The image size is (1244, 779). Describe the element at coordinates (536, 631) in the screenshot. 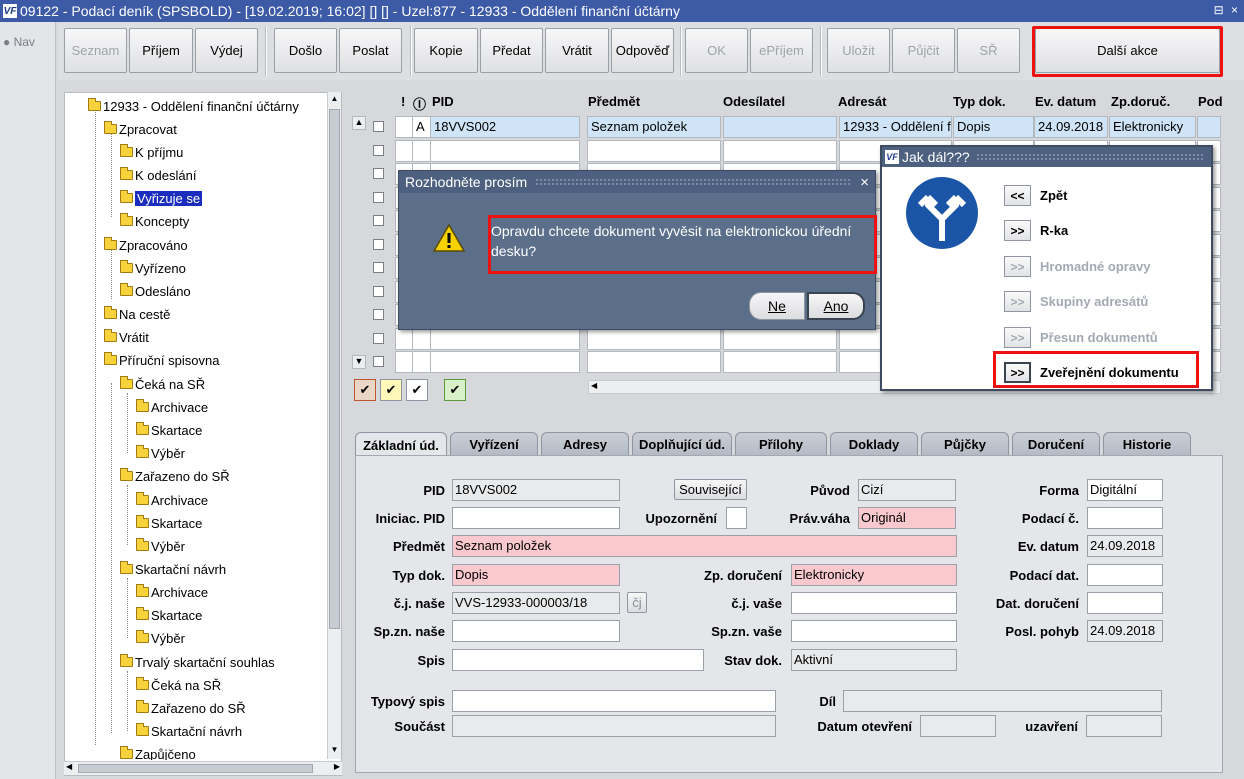

I see `spzn-nase-field` at that location.